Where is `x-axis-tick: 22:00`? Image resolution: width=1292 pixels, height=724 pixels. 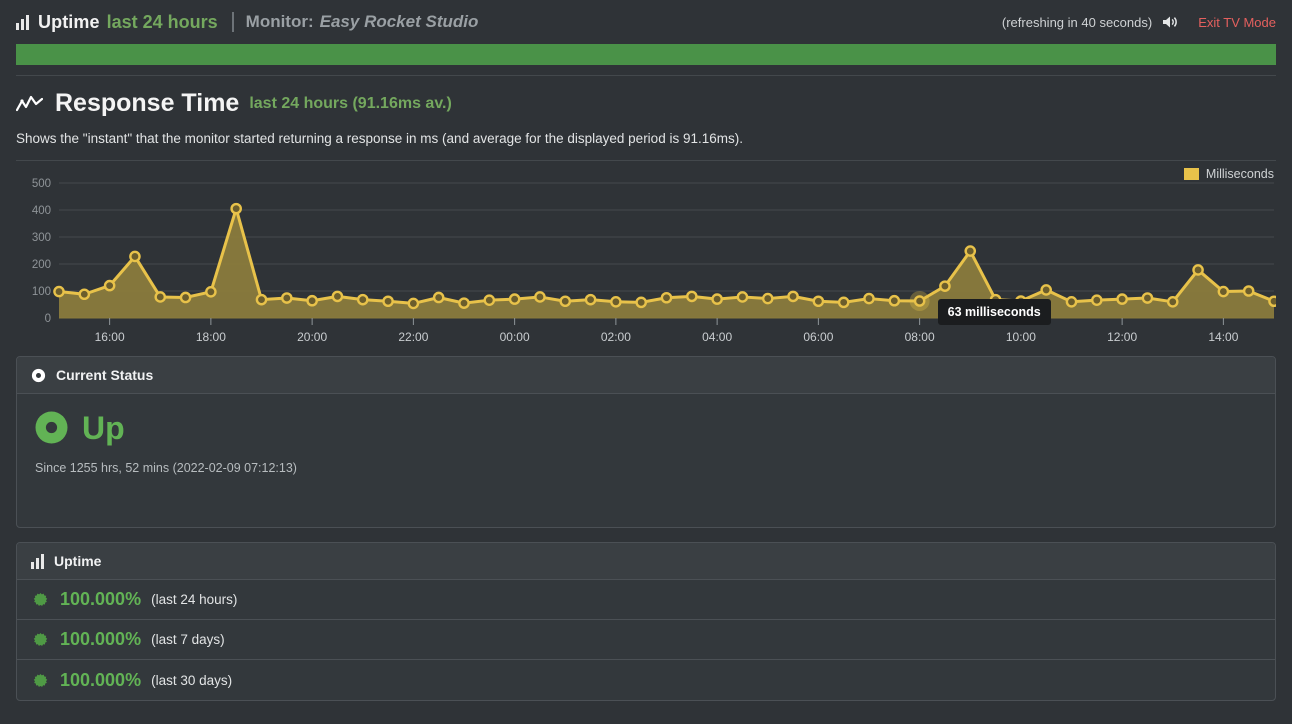
x-axis-tick: 22:00 is located at coordinates (413, 337).